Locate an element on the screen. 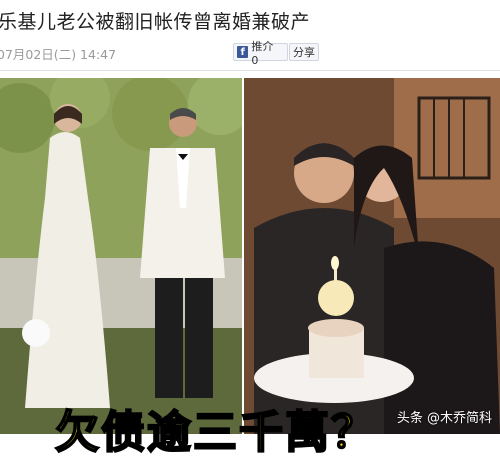 This screenshot has width=500, height=460. share-button: 分享 is located at coordinates (304, 52).